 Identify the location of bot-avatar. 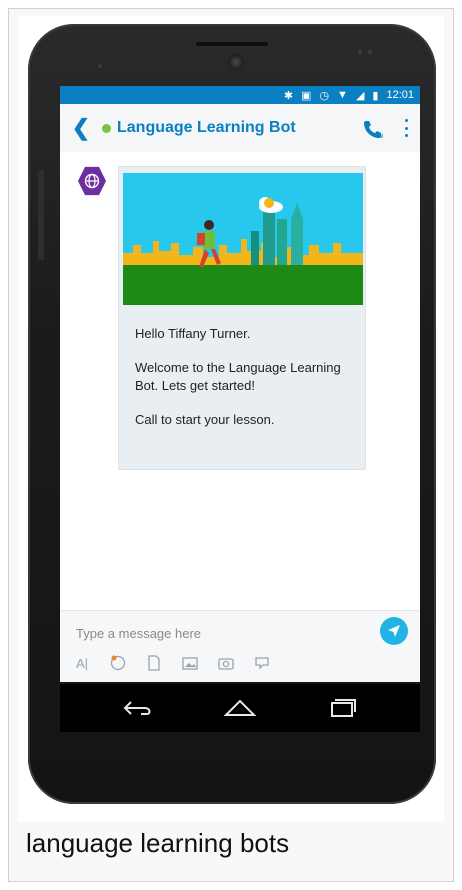
(92, 181).